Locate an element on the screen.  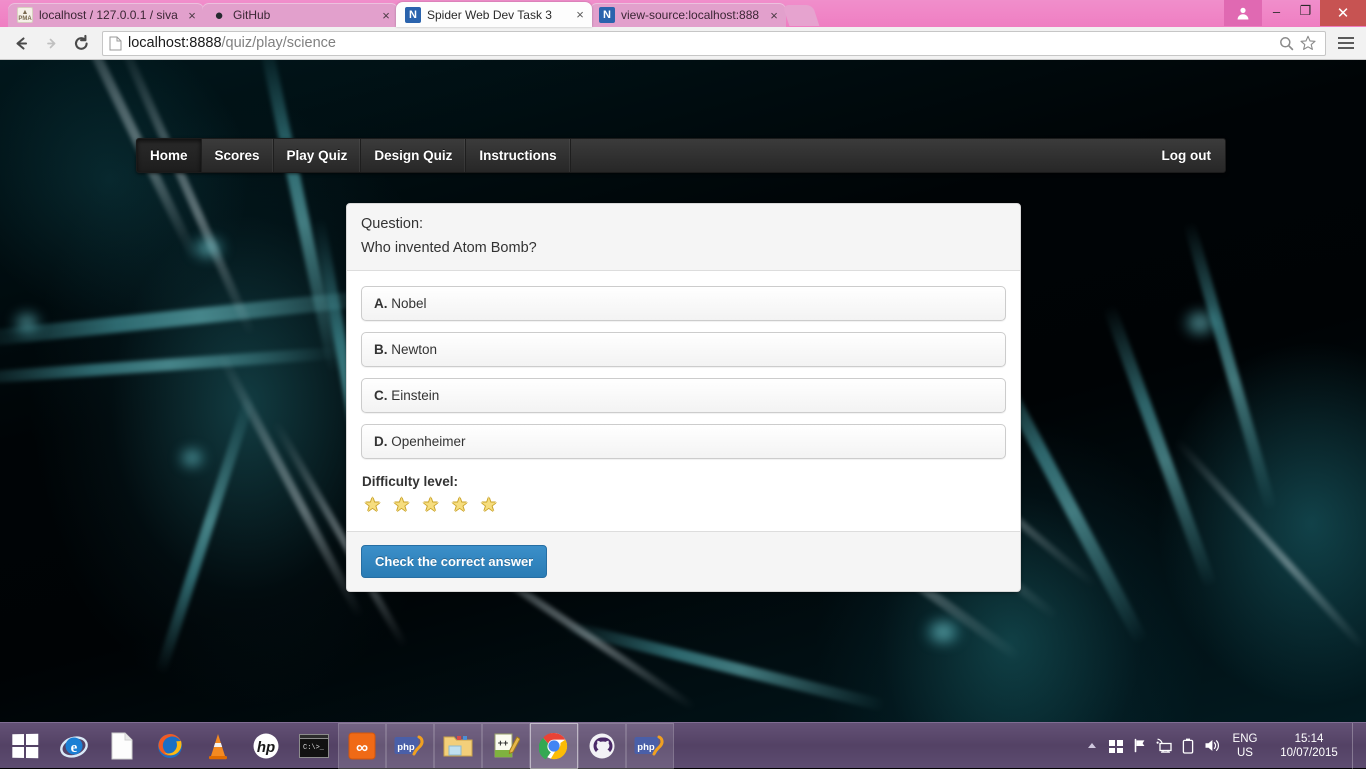
back-button is located at coordinates (21, 43).